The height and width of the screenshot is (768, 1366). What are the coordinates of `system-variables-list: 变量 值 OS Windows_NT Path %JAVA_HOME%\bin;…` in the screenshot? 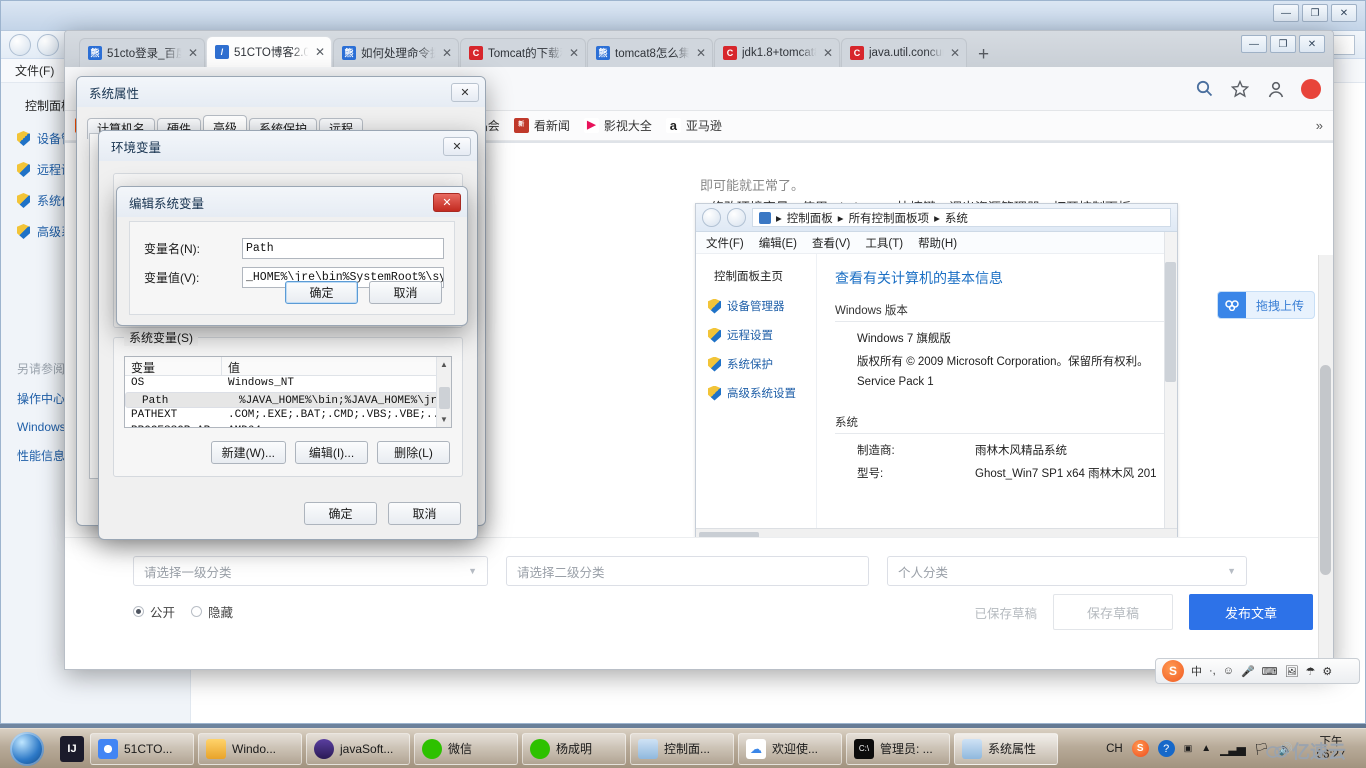 It's located at (288, 392).